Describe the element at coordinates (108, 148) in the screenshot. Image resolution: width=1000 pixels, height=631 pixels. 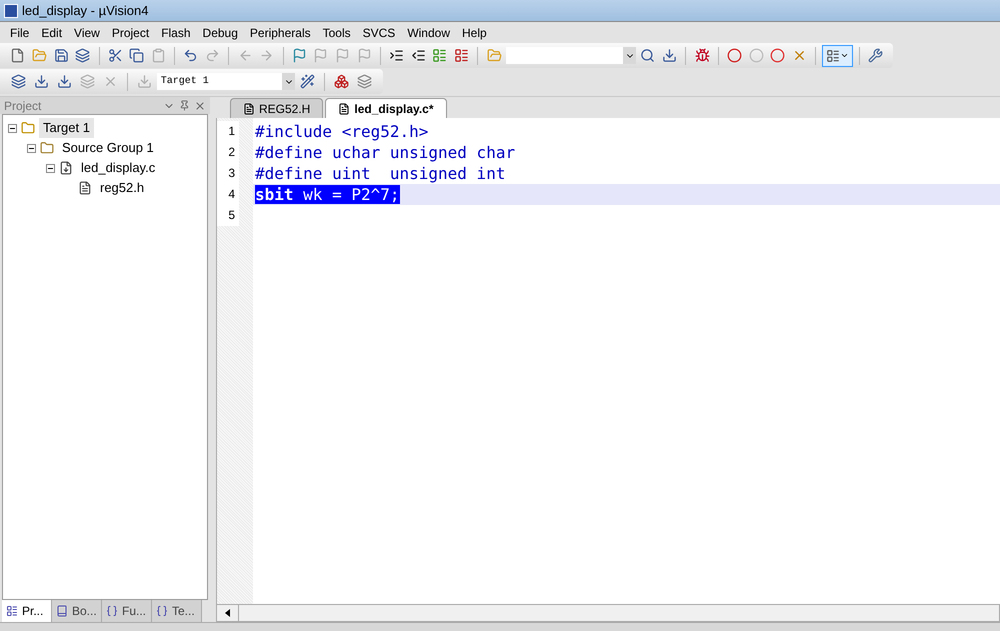
I see `tree-item: Source Group 1` at that location.